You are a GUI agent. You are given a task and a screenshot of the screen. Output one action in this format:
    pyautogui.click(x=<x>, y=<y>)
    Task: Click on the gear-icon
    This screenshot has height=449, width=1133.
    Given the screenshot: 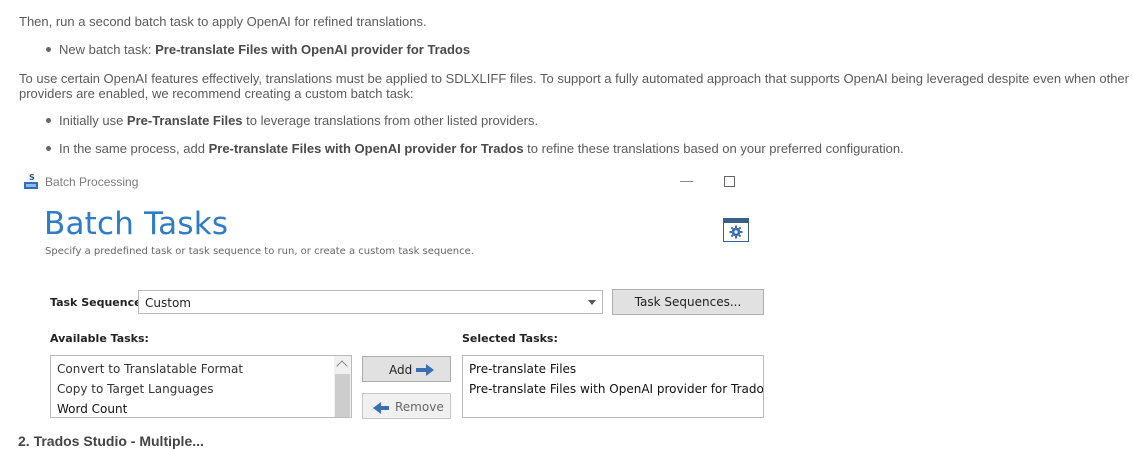 What is the action you would take?
    pyautogui.click(x=736, y=232)
    